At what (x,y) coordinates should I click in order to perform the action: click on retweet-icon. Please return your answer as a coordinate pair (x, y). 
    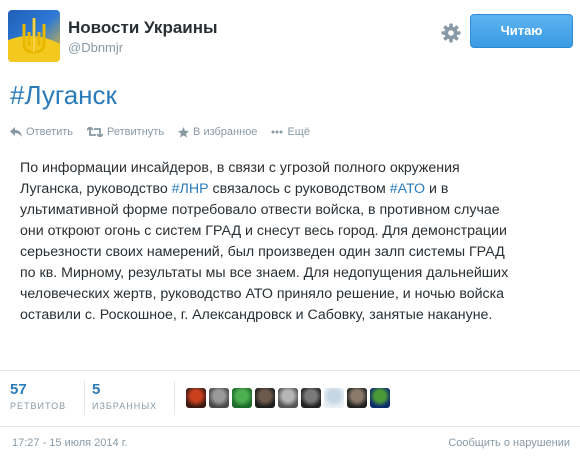
    Looking at the image, I should click on (95, 132).